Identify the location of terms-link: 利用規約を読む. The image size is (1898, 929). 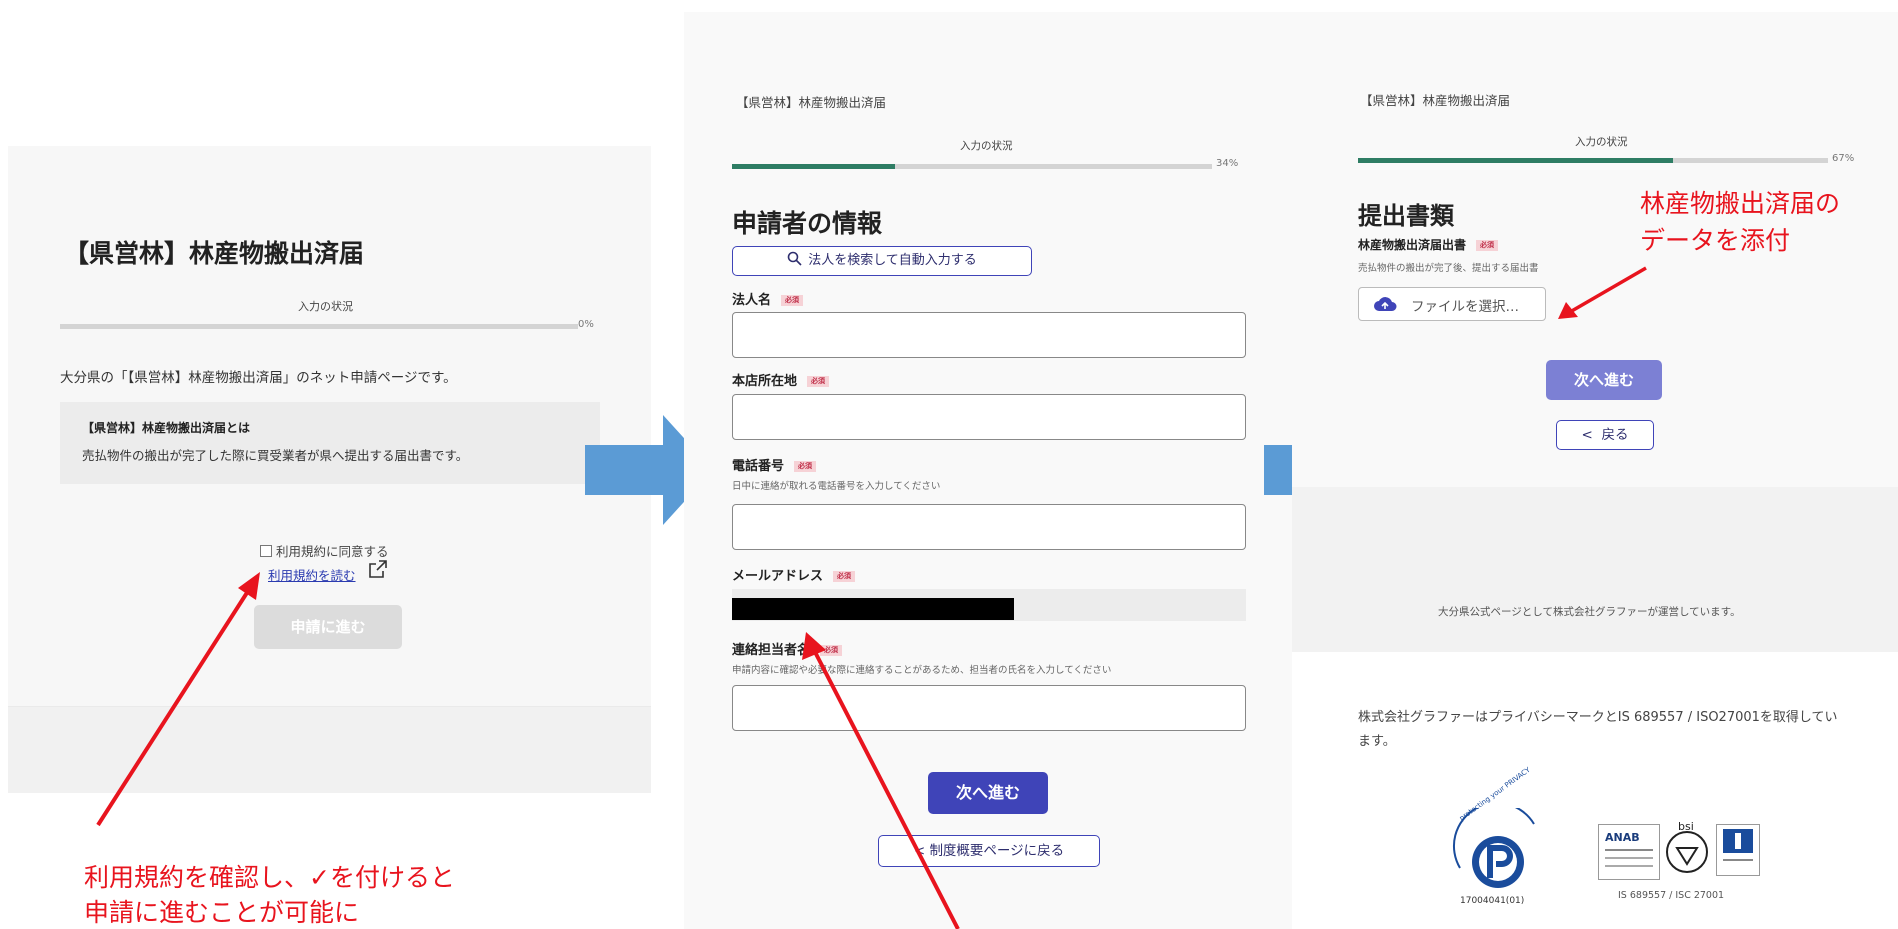
(312, 574).